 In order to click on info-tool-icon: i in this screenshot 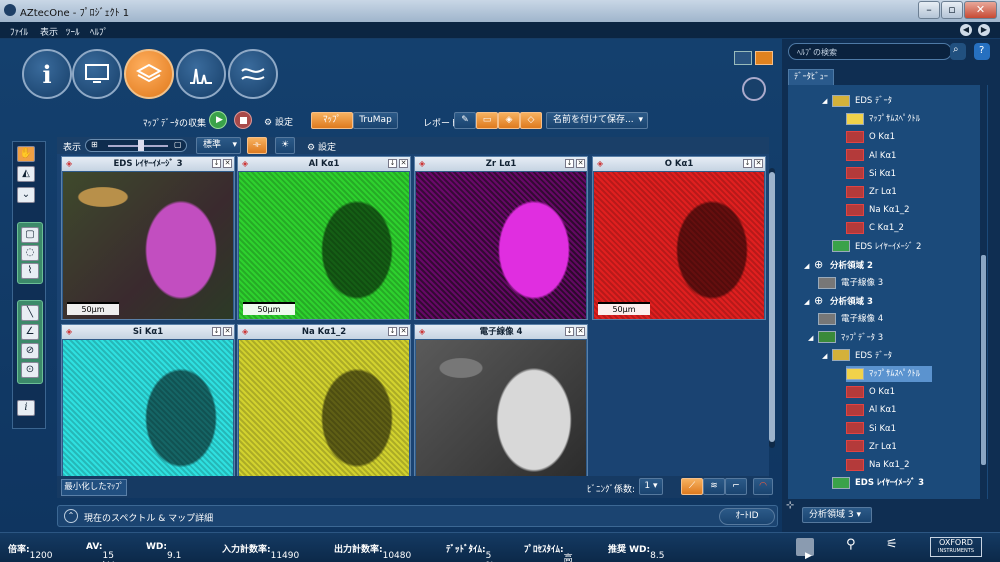, I will do `click(26, 408)`.